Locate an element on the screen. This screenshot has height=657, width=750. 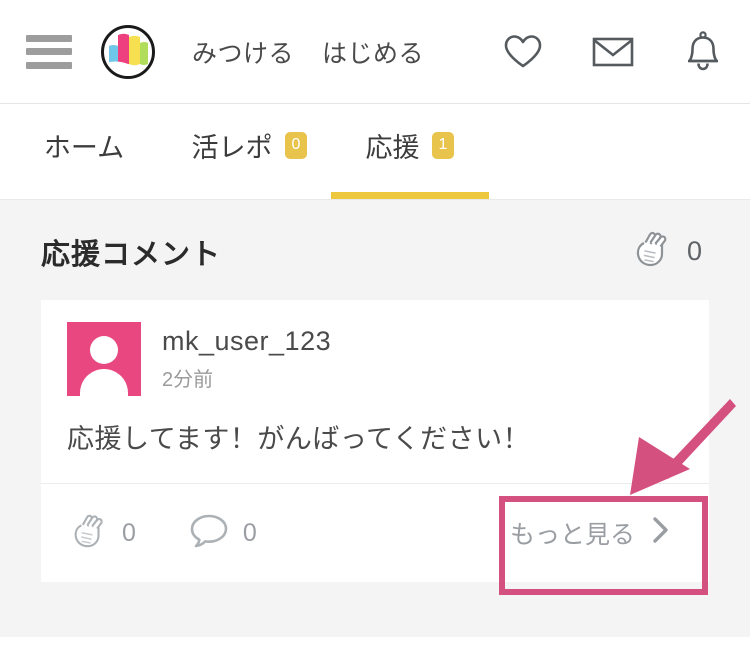
comment-action-button: 0 is located at coordinates (222, 533).